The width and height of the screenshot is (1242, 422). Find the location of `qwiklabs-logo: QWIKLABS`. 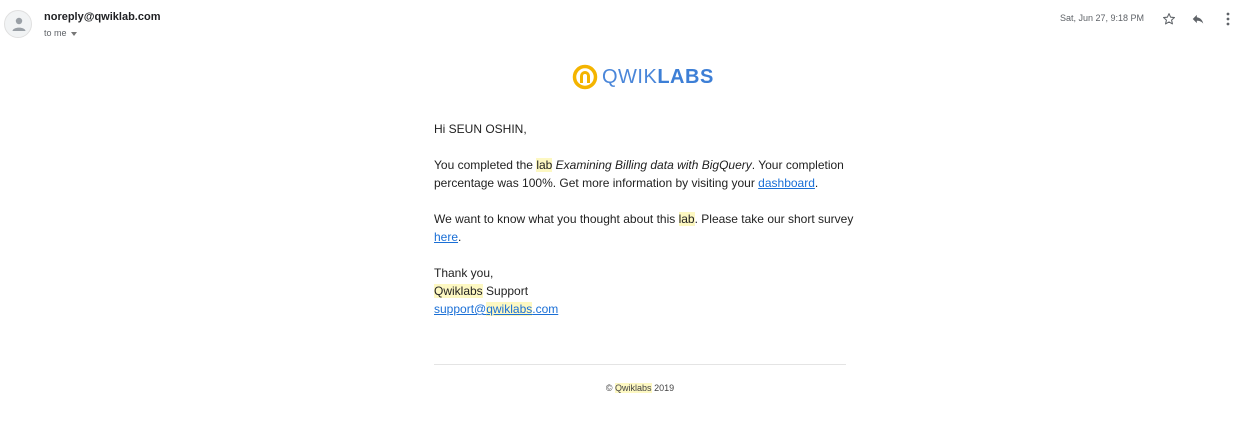

qwiklabs-logo: QWIKLABS is located at coordinates (643, 77).